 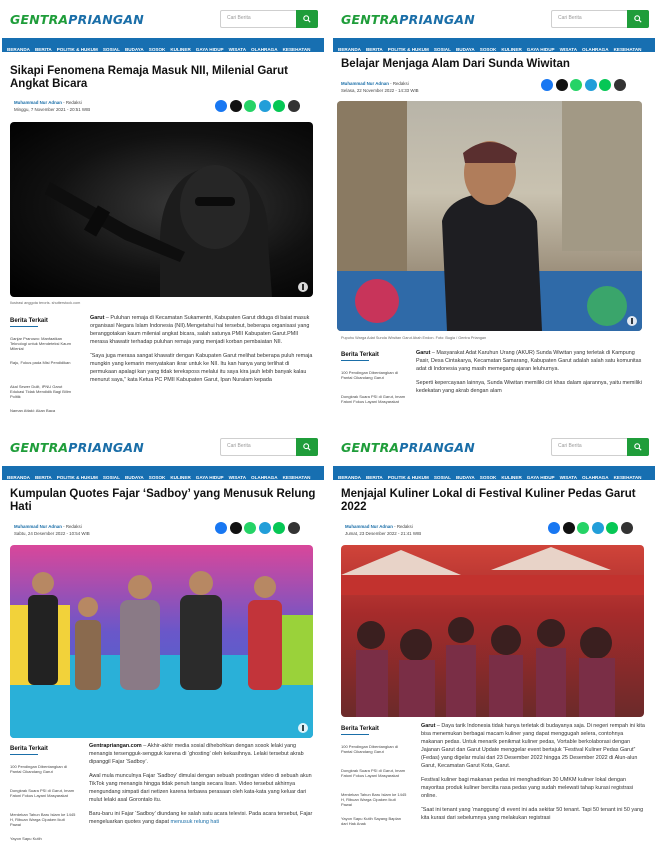 I want to click on inline-link: menusuk relung hati, so click(x=195, y=822).